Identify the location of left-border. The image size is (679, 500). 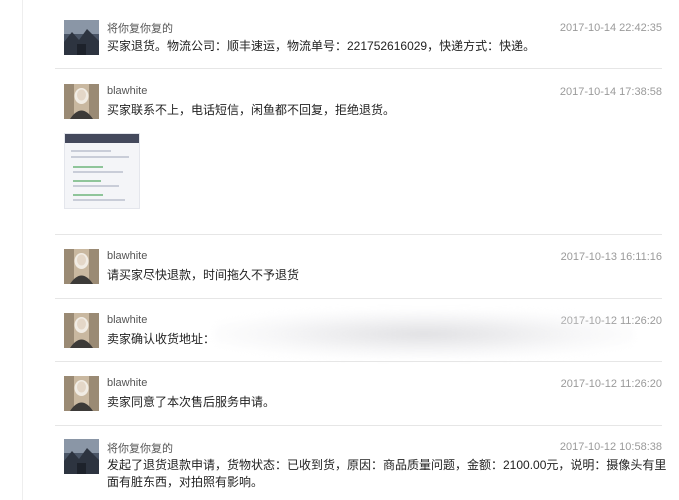
(22, 250).